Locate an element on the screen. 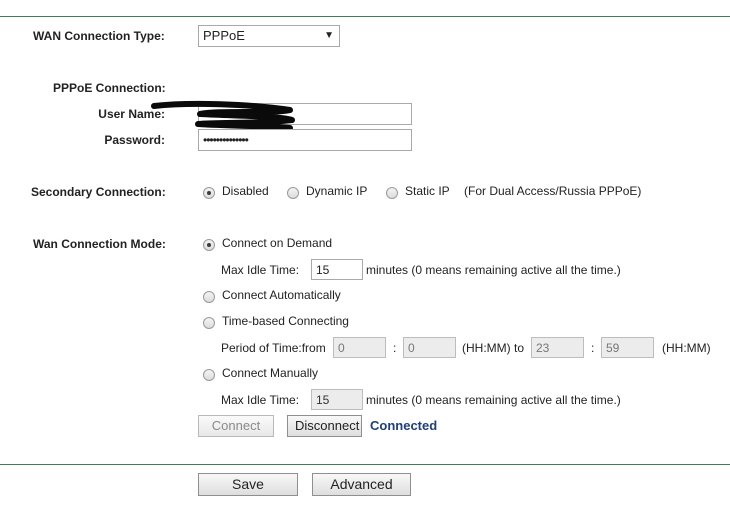  secondary-connection-label: Secondary Connection: is located at coordinates (98, 192).